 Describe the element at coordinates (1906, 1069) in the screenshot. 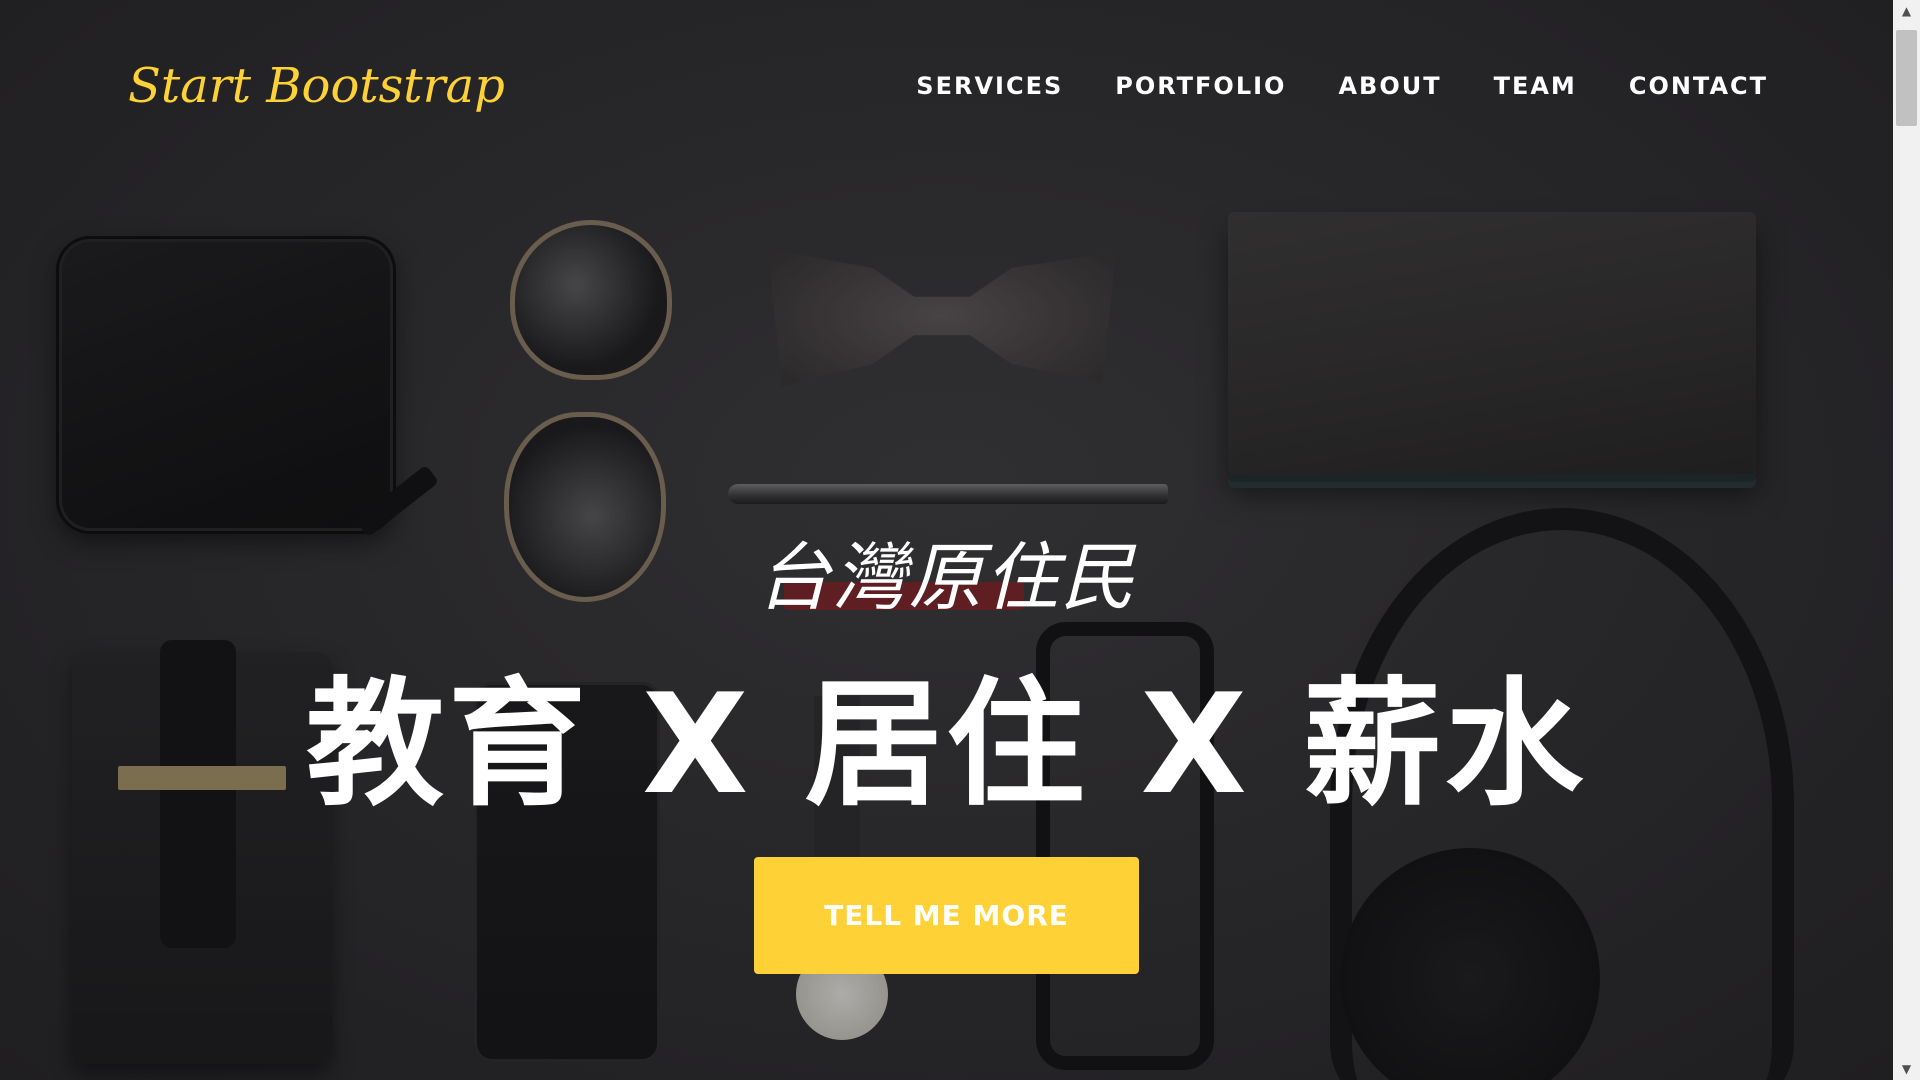

I see `scroll-down-arrow-icon: ▼` at that location.